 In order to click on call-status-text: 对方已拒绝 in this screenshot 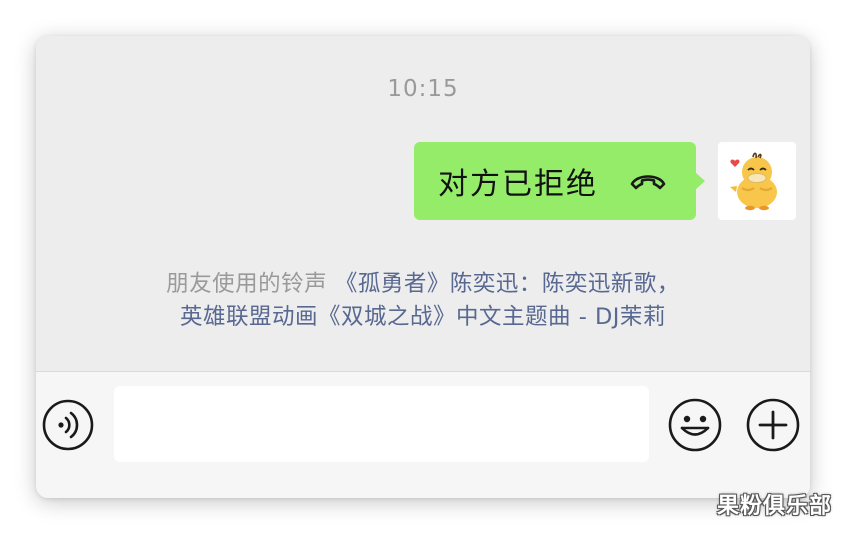, I will do `click(518, 184)`.